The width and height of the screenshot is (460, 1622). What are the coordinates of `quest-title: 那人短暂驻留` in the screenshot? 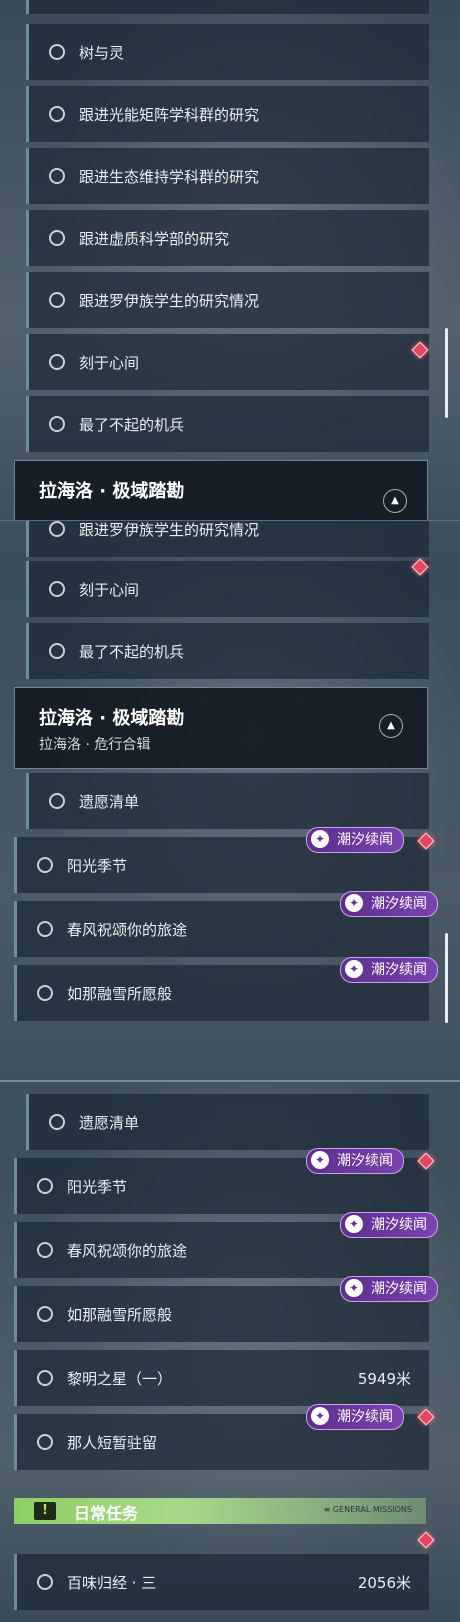 It's located at (112, 1442).